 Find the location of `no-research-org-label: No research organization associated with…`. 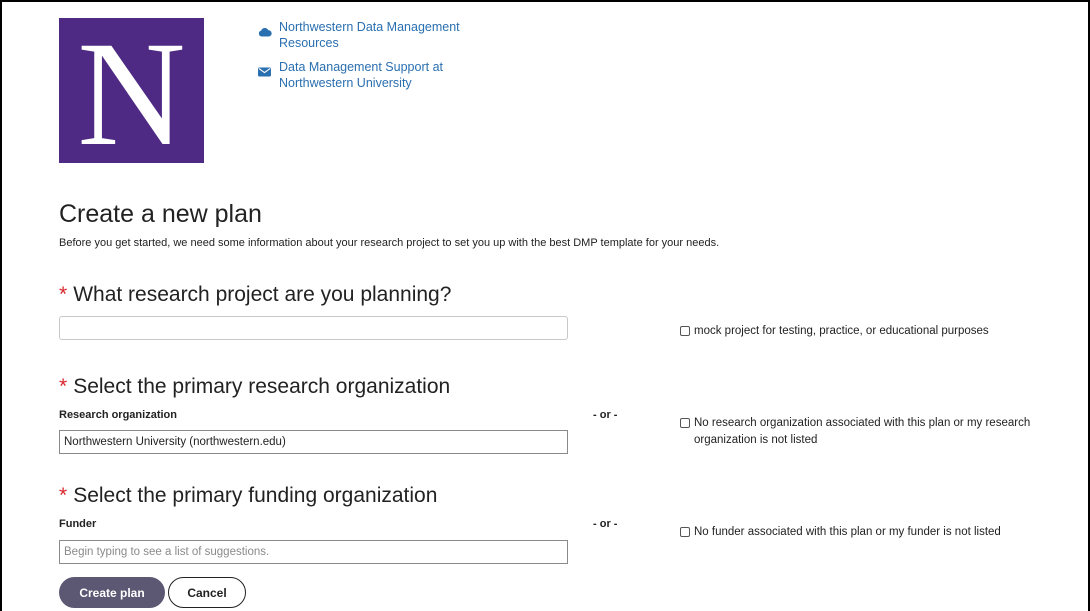

no-research-org-label: No research organization associated with… is located at coordinates (862, 431).